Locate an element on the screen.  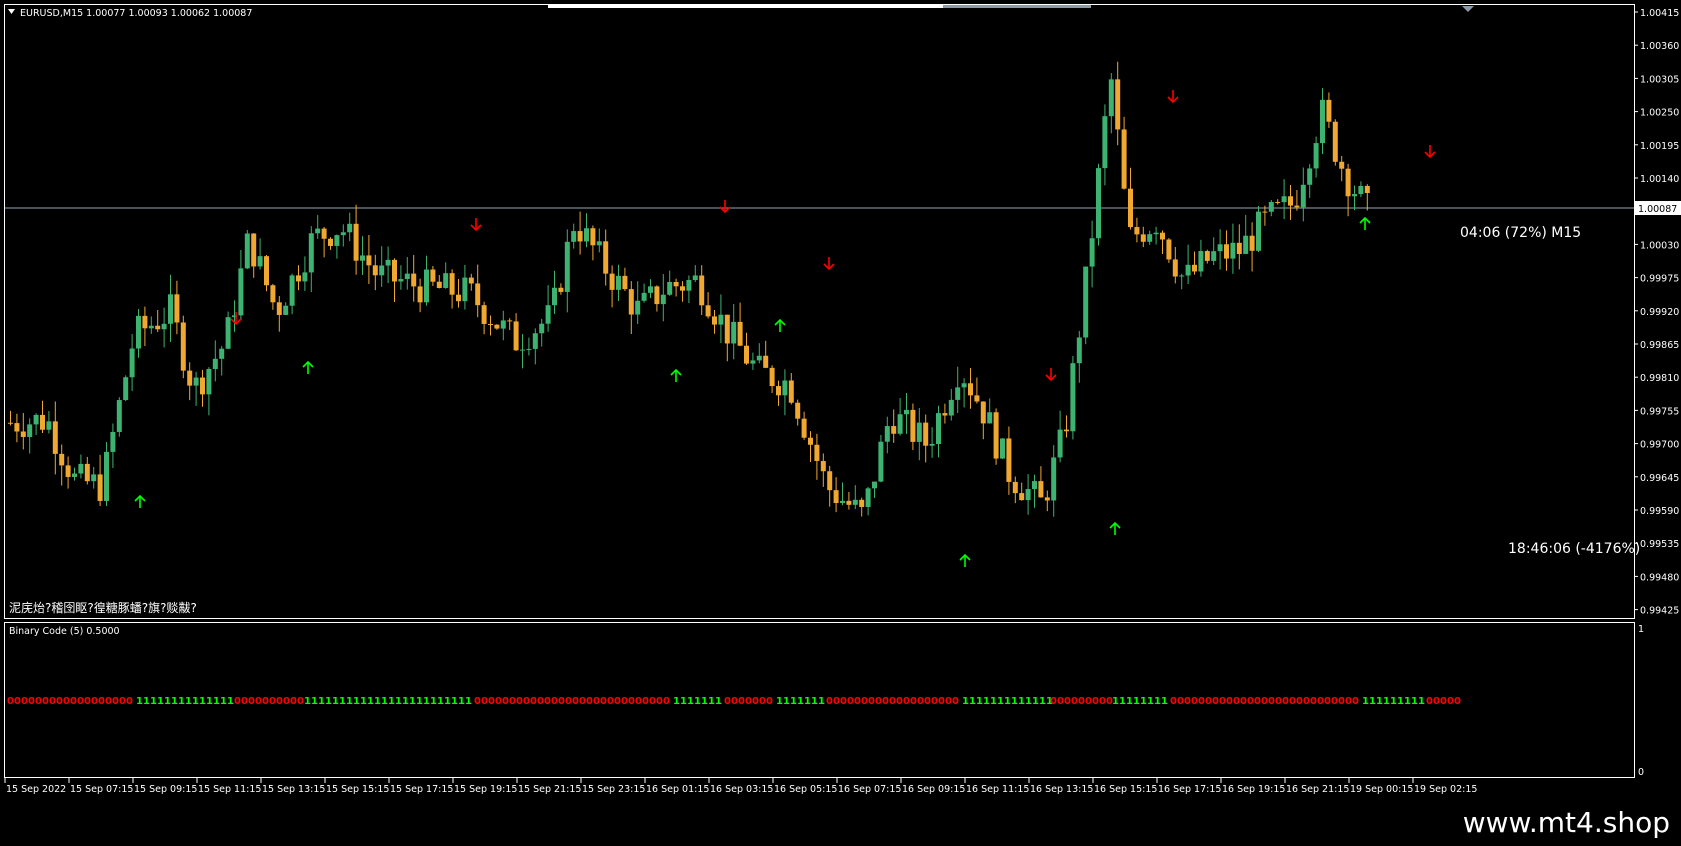
chart-shift-marker is located at coordinates (1468, 9).